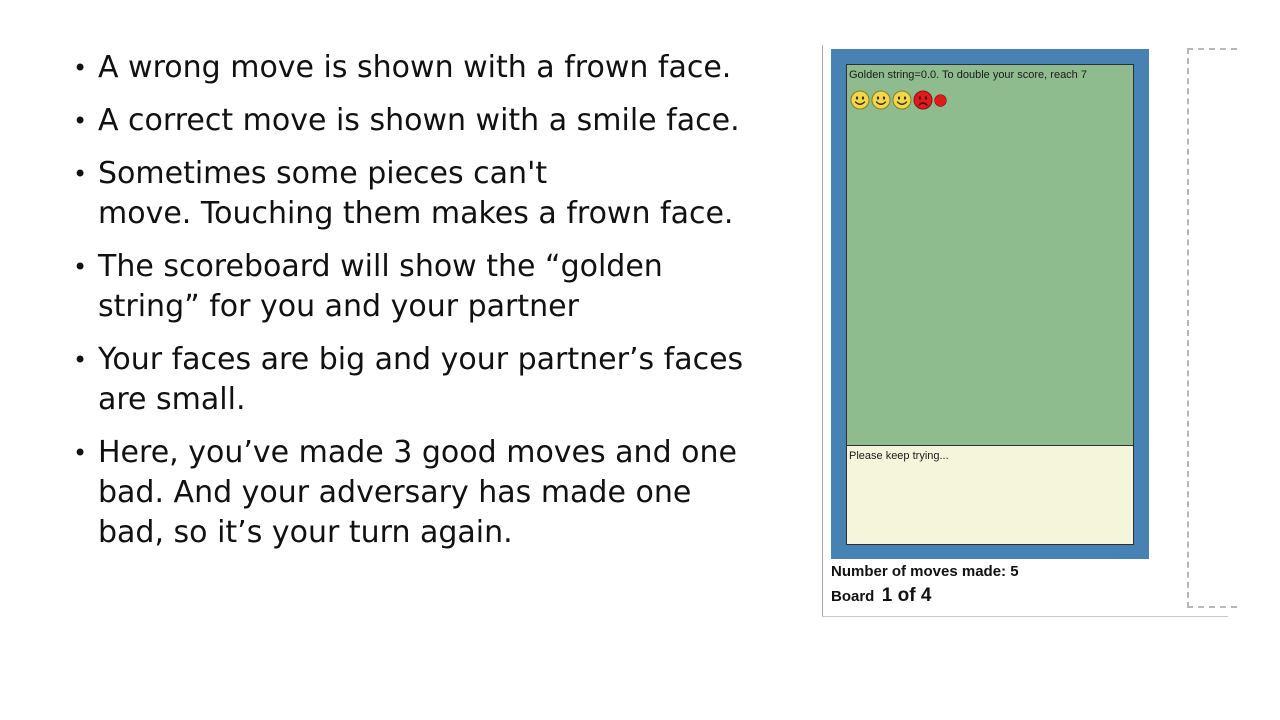 The image size is (1280, 720). What do you see at coordinates (853, 596) in the screenshot?
I see `board-label: Board` at bounding box center [853, 596].